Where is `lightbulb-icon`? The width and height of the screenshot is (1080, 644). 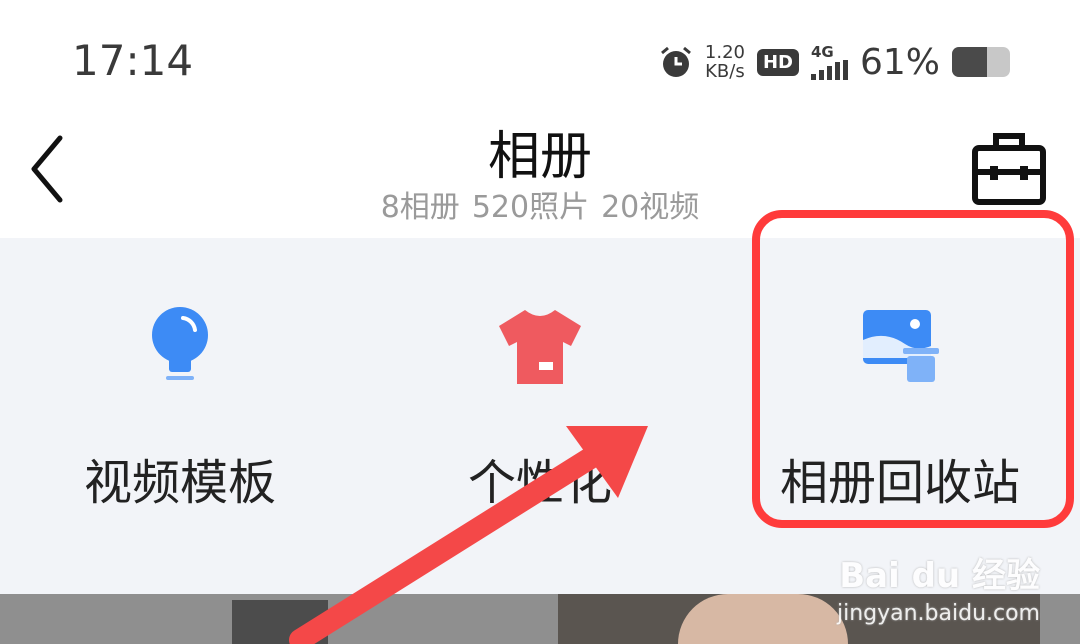
lightbulb-icon is located at coordinates (180, 343).